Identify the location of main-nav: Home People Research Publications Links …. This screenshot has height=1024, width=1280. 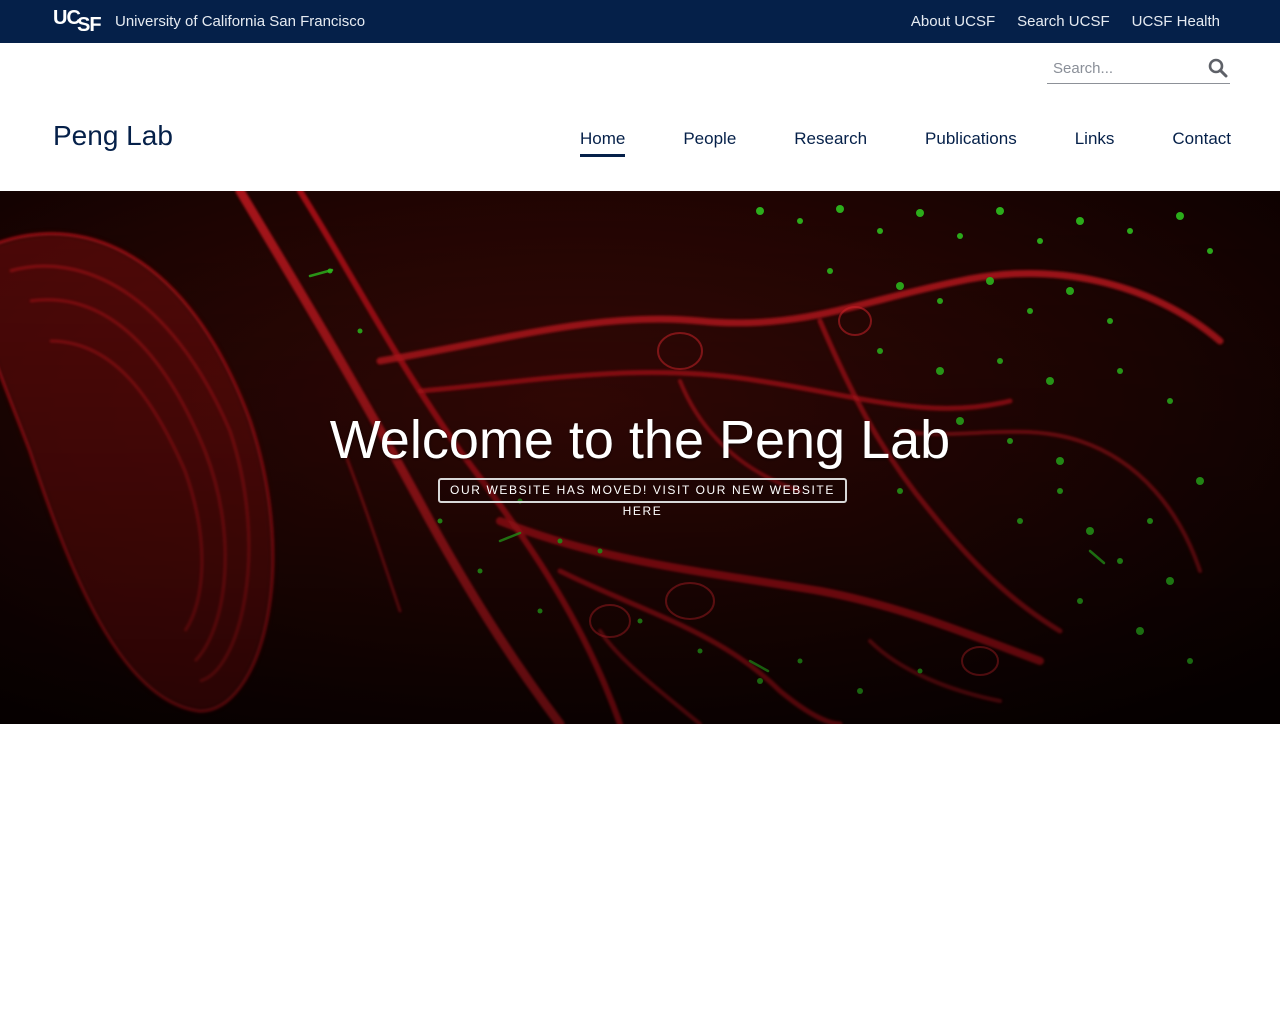
(905, 143).